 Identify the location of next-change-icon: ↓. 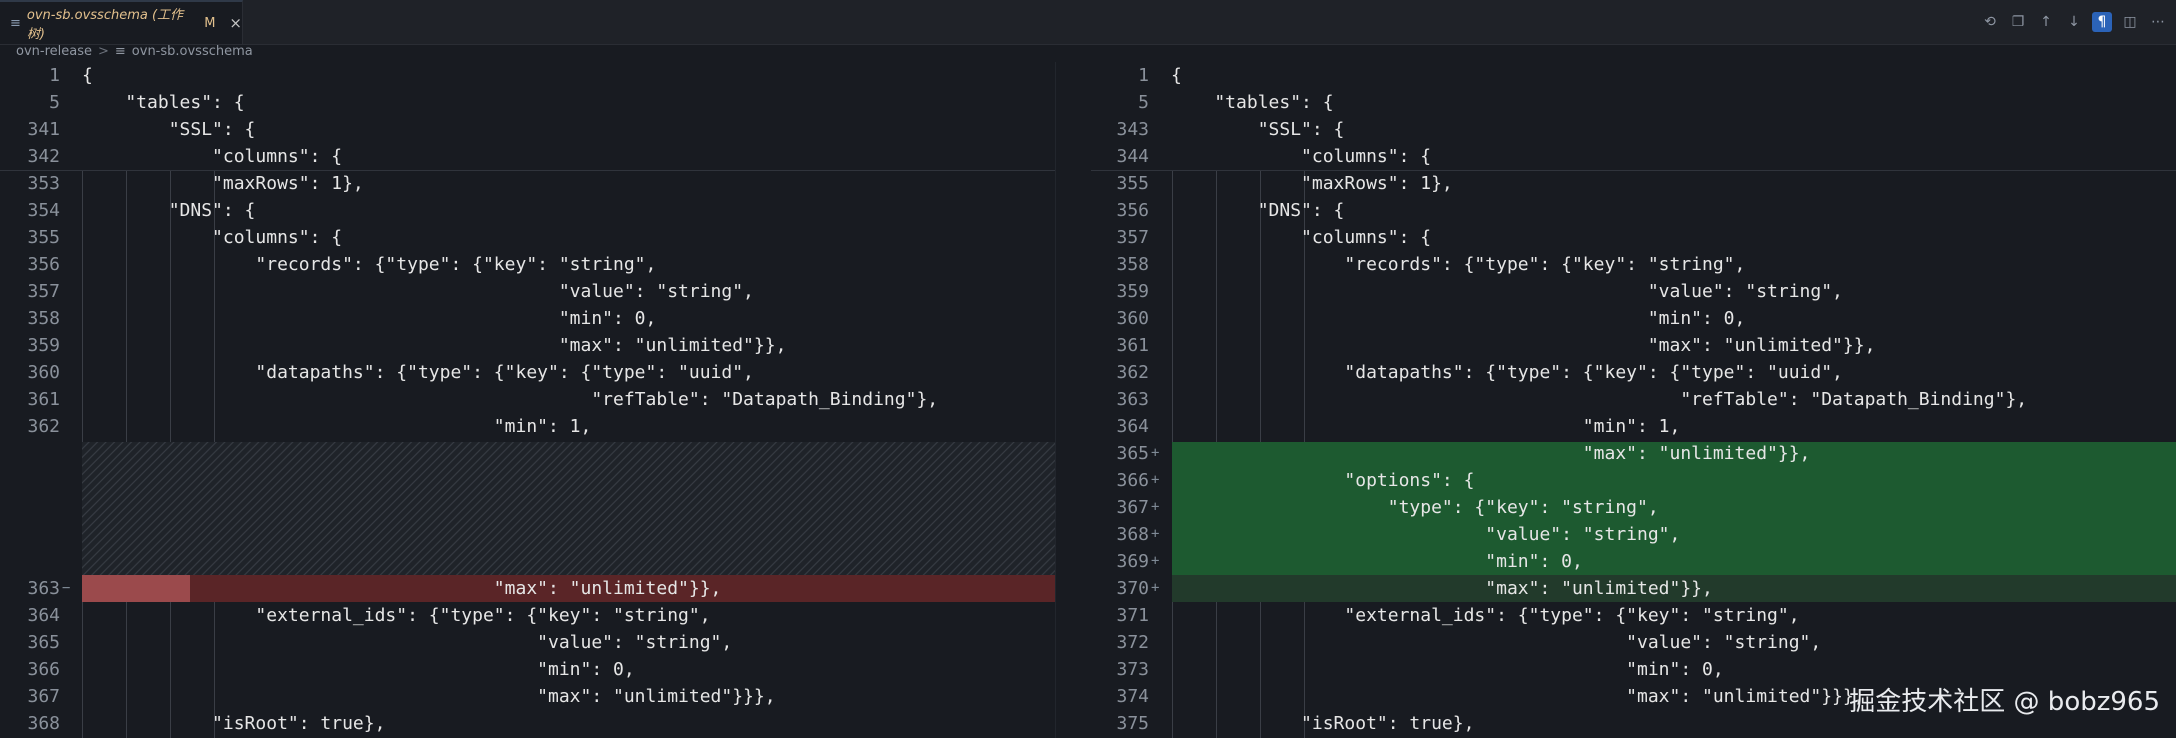
(2074, 22).